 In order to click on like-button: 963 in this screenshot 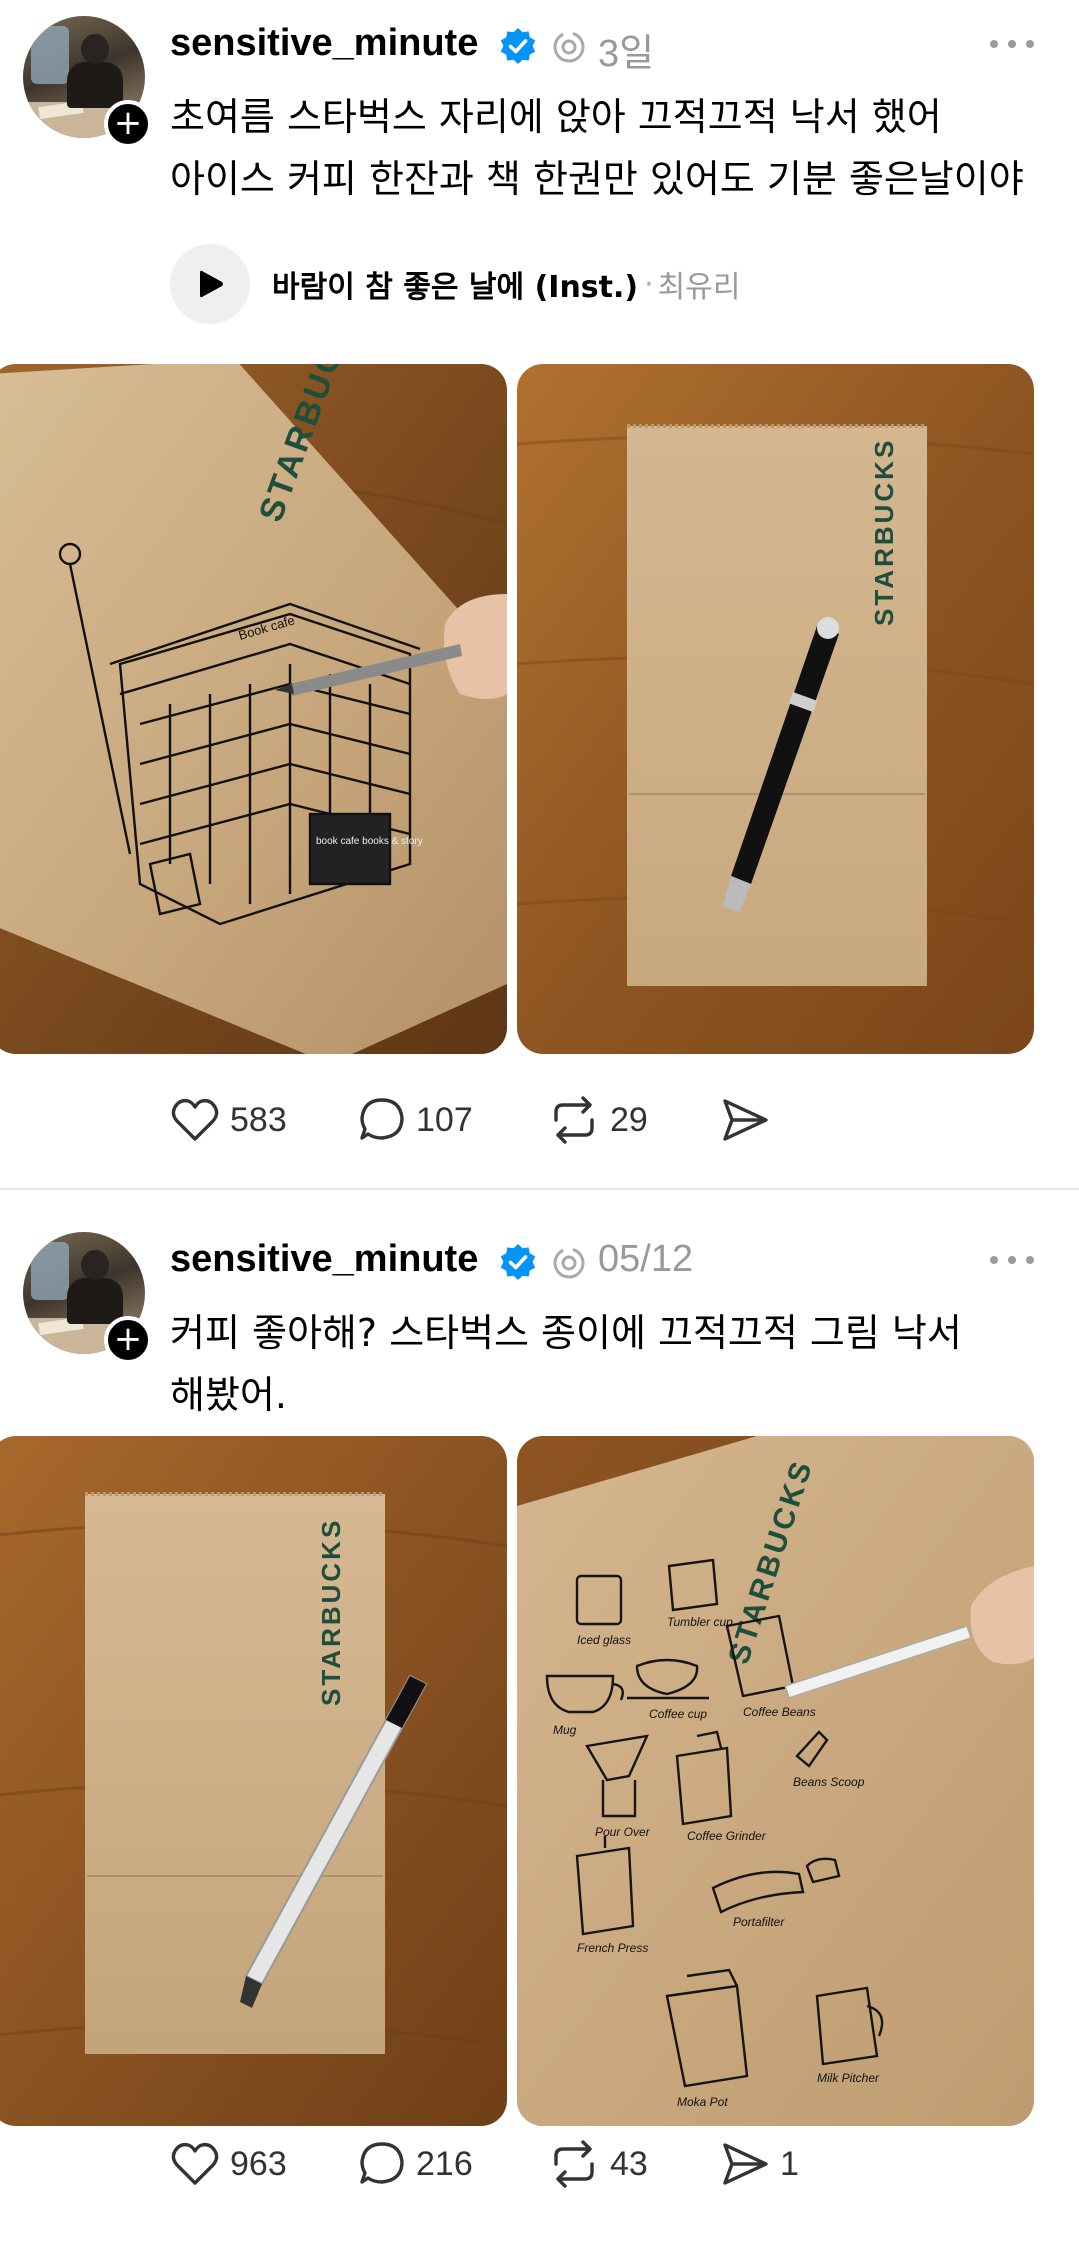, I will do `click(228, 2164)`.